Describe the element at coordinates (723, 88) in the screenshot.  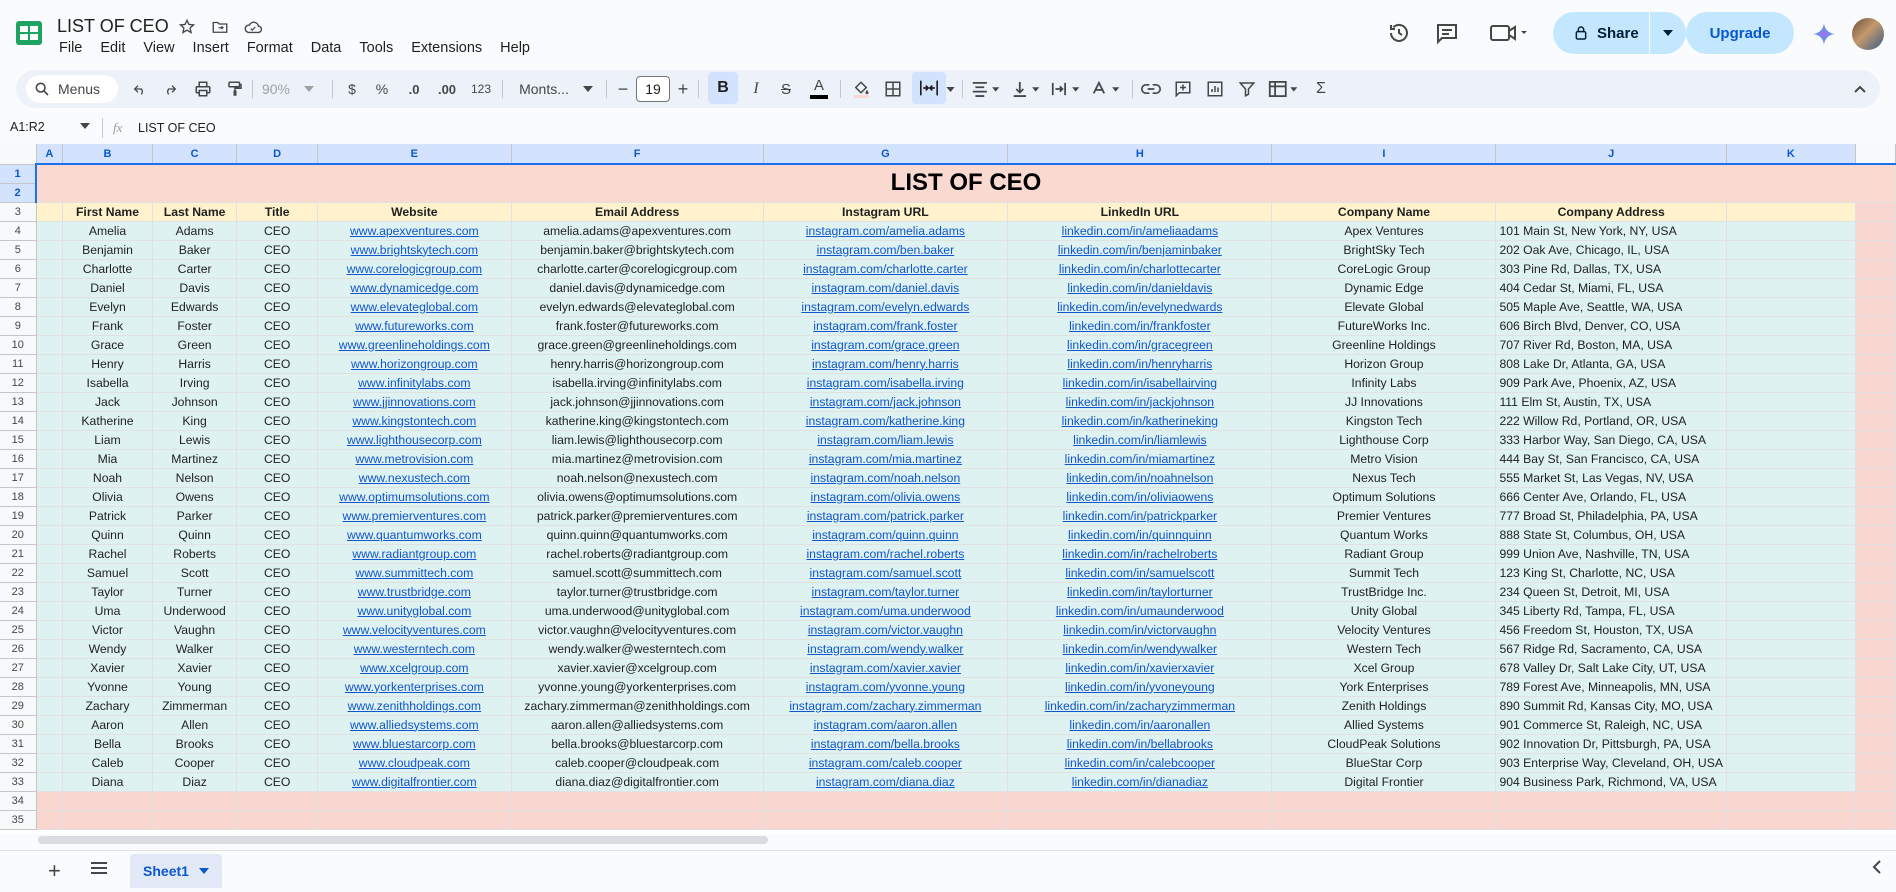
I see `bold-button: B` at that location.